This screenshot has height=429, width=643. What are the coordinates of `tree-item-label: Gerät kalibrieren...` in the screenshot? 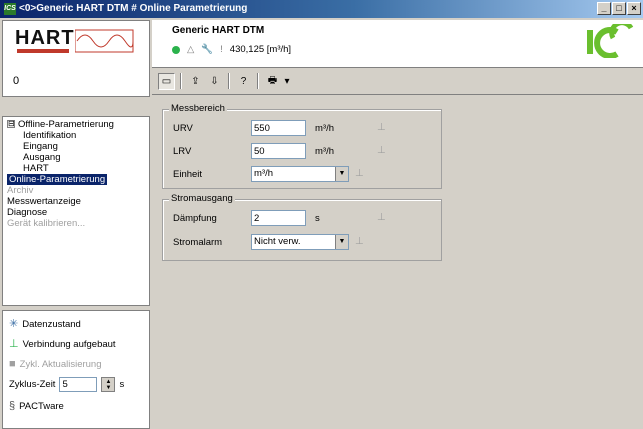 It's located at (46, 223).